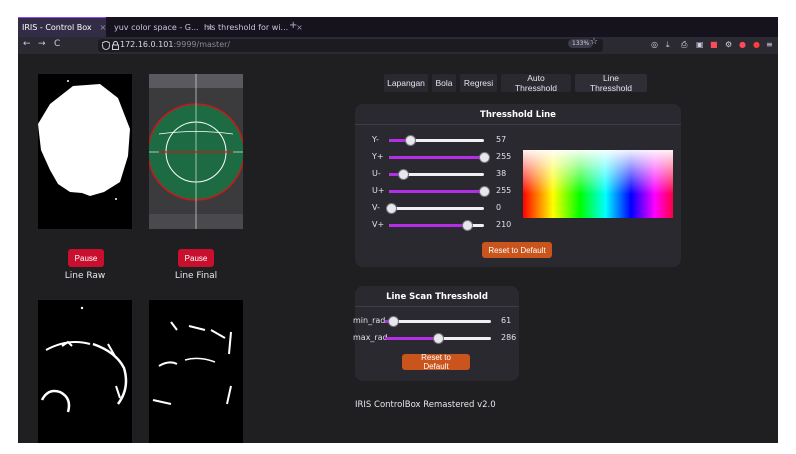  What do you see at coordinates (85, 151) in the screenshot?
I see `camera-line-raw` at bounding box center [85, 151].